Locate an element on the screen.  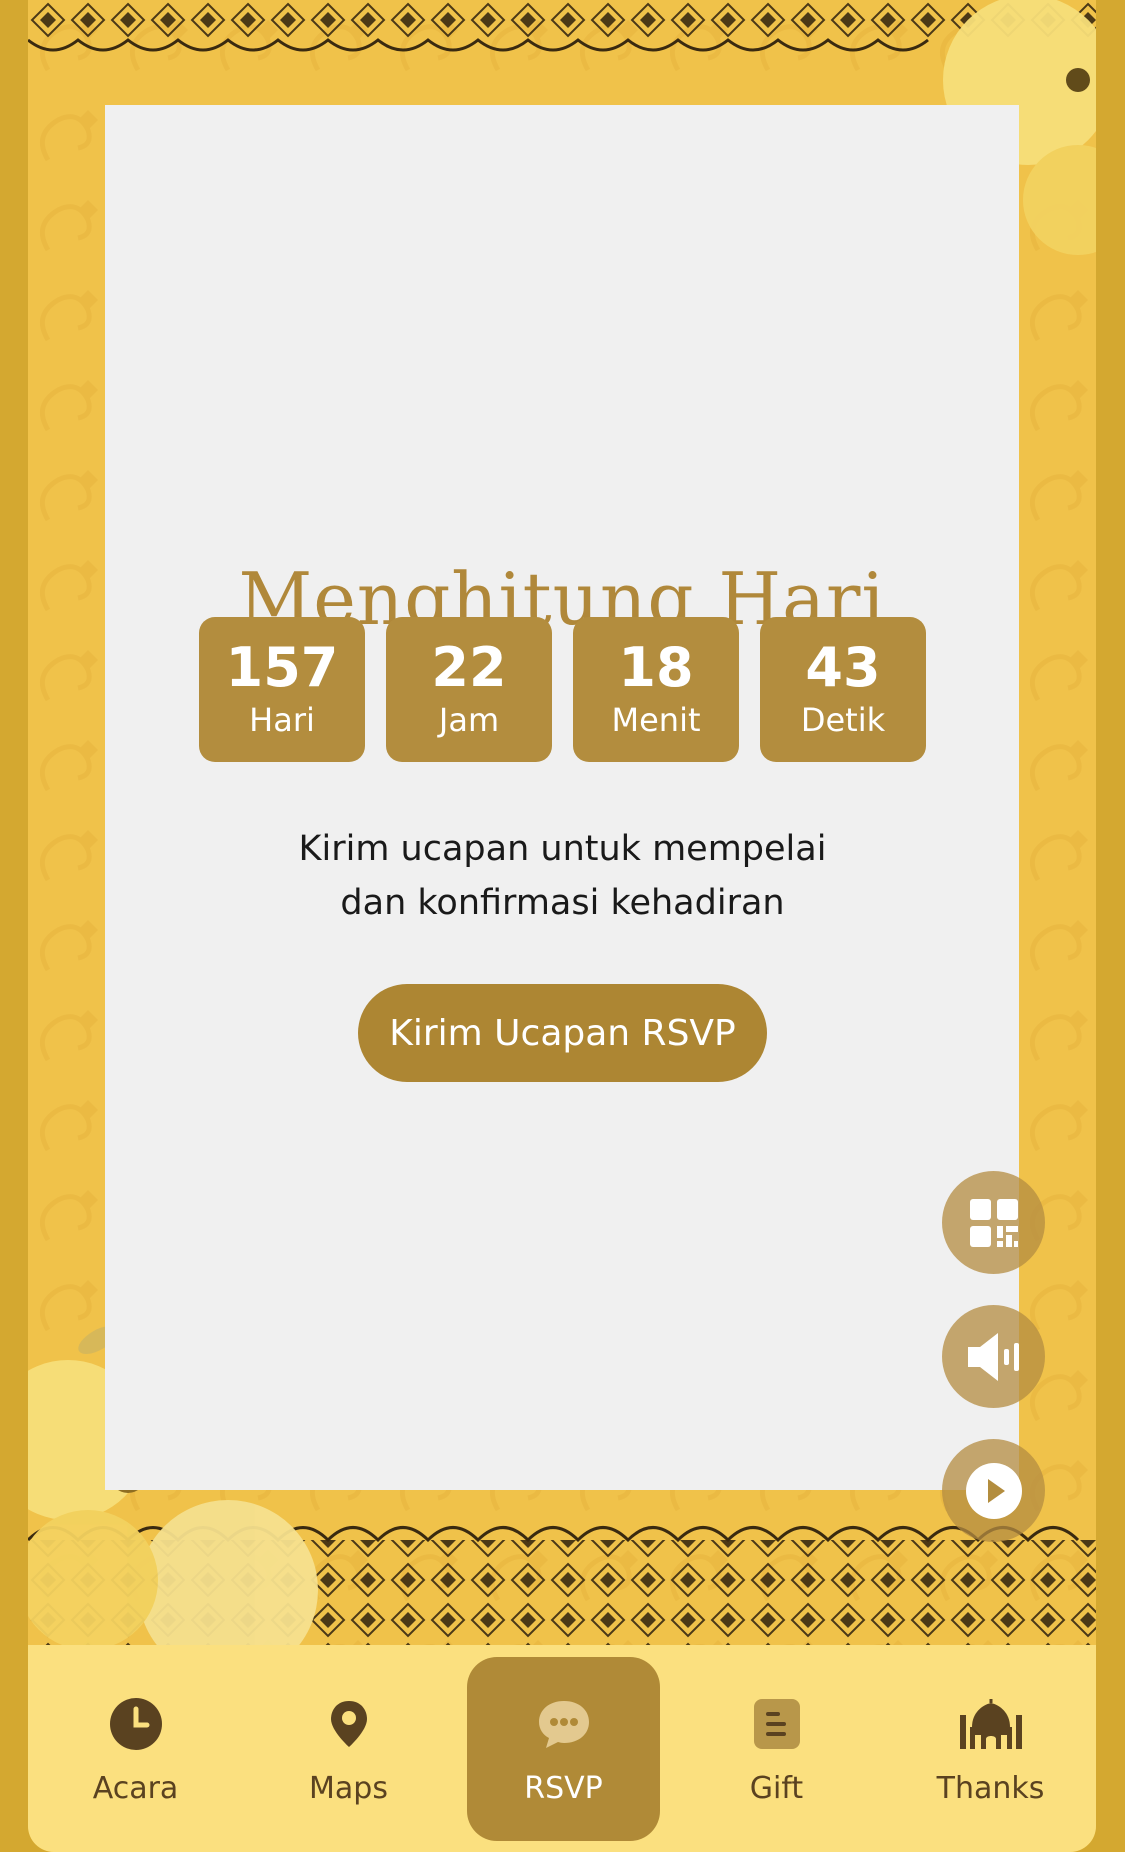
countdown-days: 157 Hari is located at coordinates (282, 689).